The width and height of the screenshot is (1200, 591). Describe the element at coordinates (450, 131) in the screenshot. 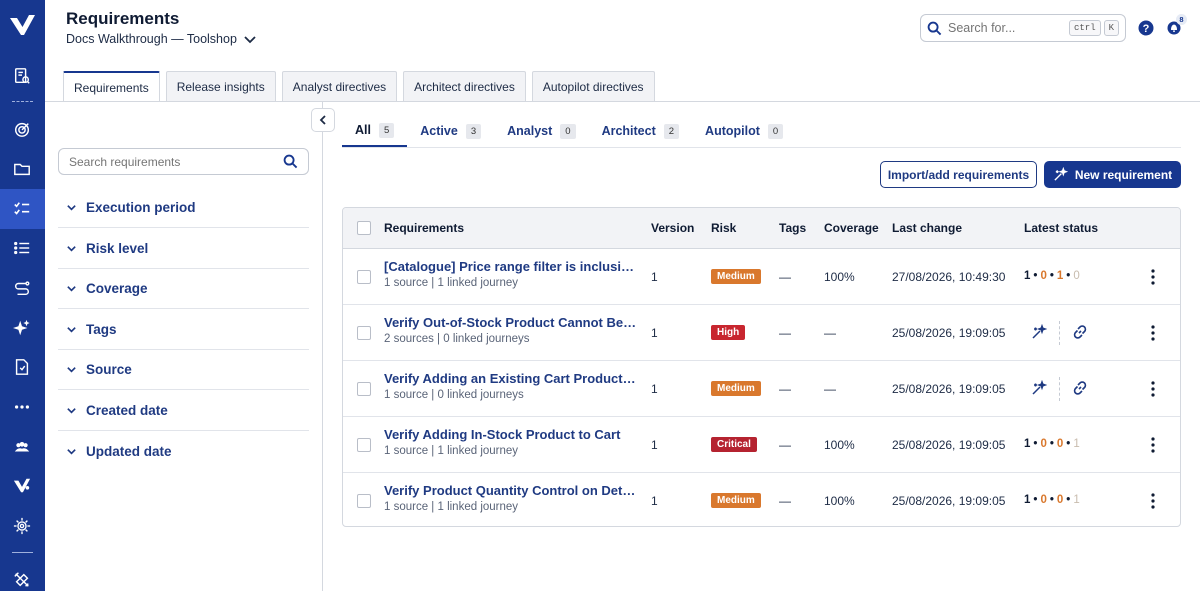

I see `subtab-active: Active 3` at that location.